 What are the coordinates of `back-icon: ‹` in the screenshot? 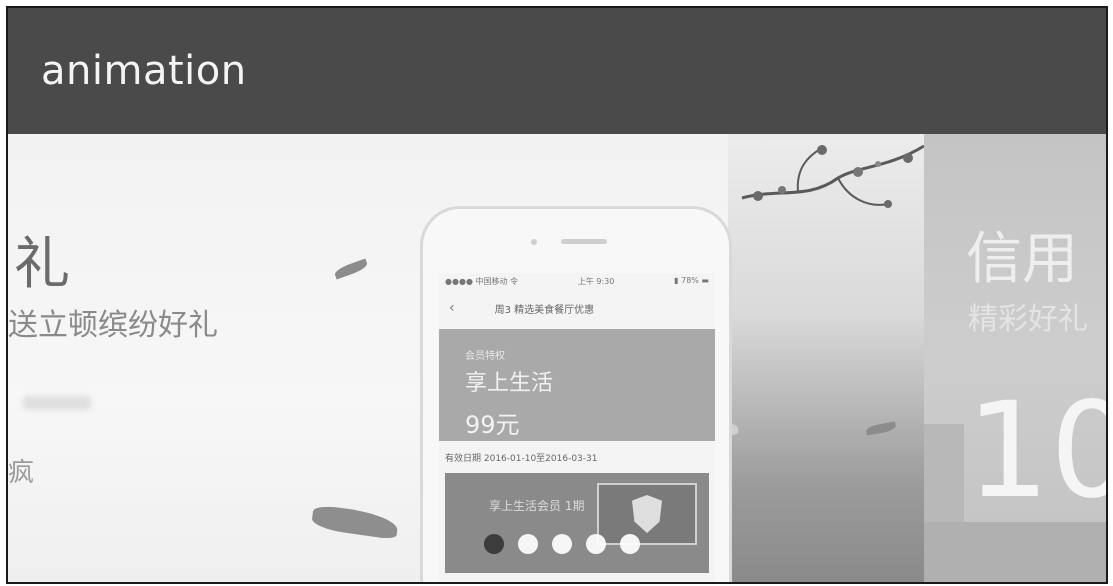 It's located at (452, 308).